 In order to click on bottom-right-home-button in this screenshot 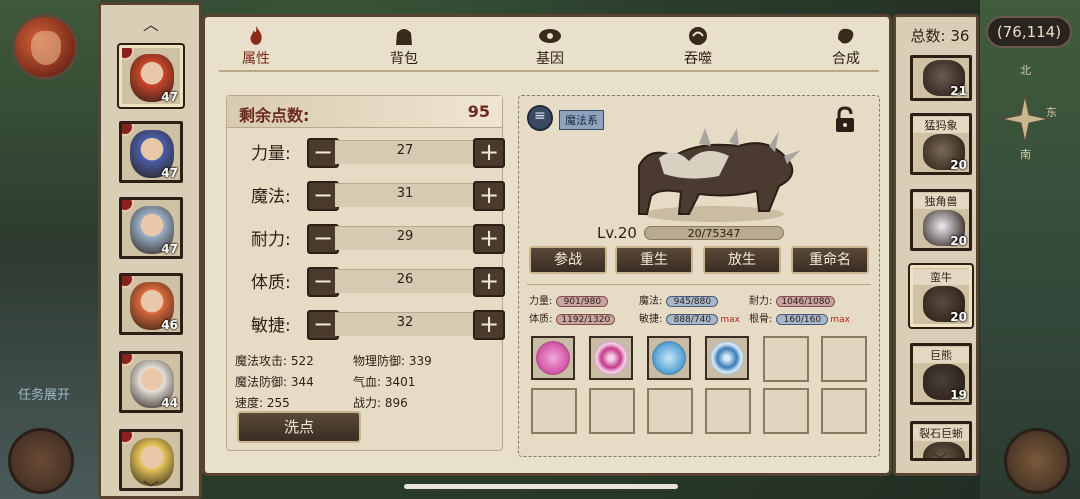, I will do `click(1037, 461)`.